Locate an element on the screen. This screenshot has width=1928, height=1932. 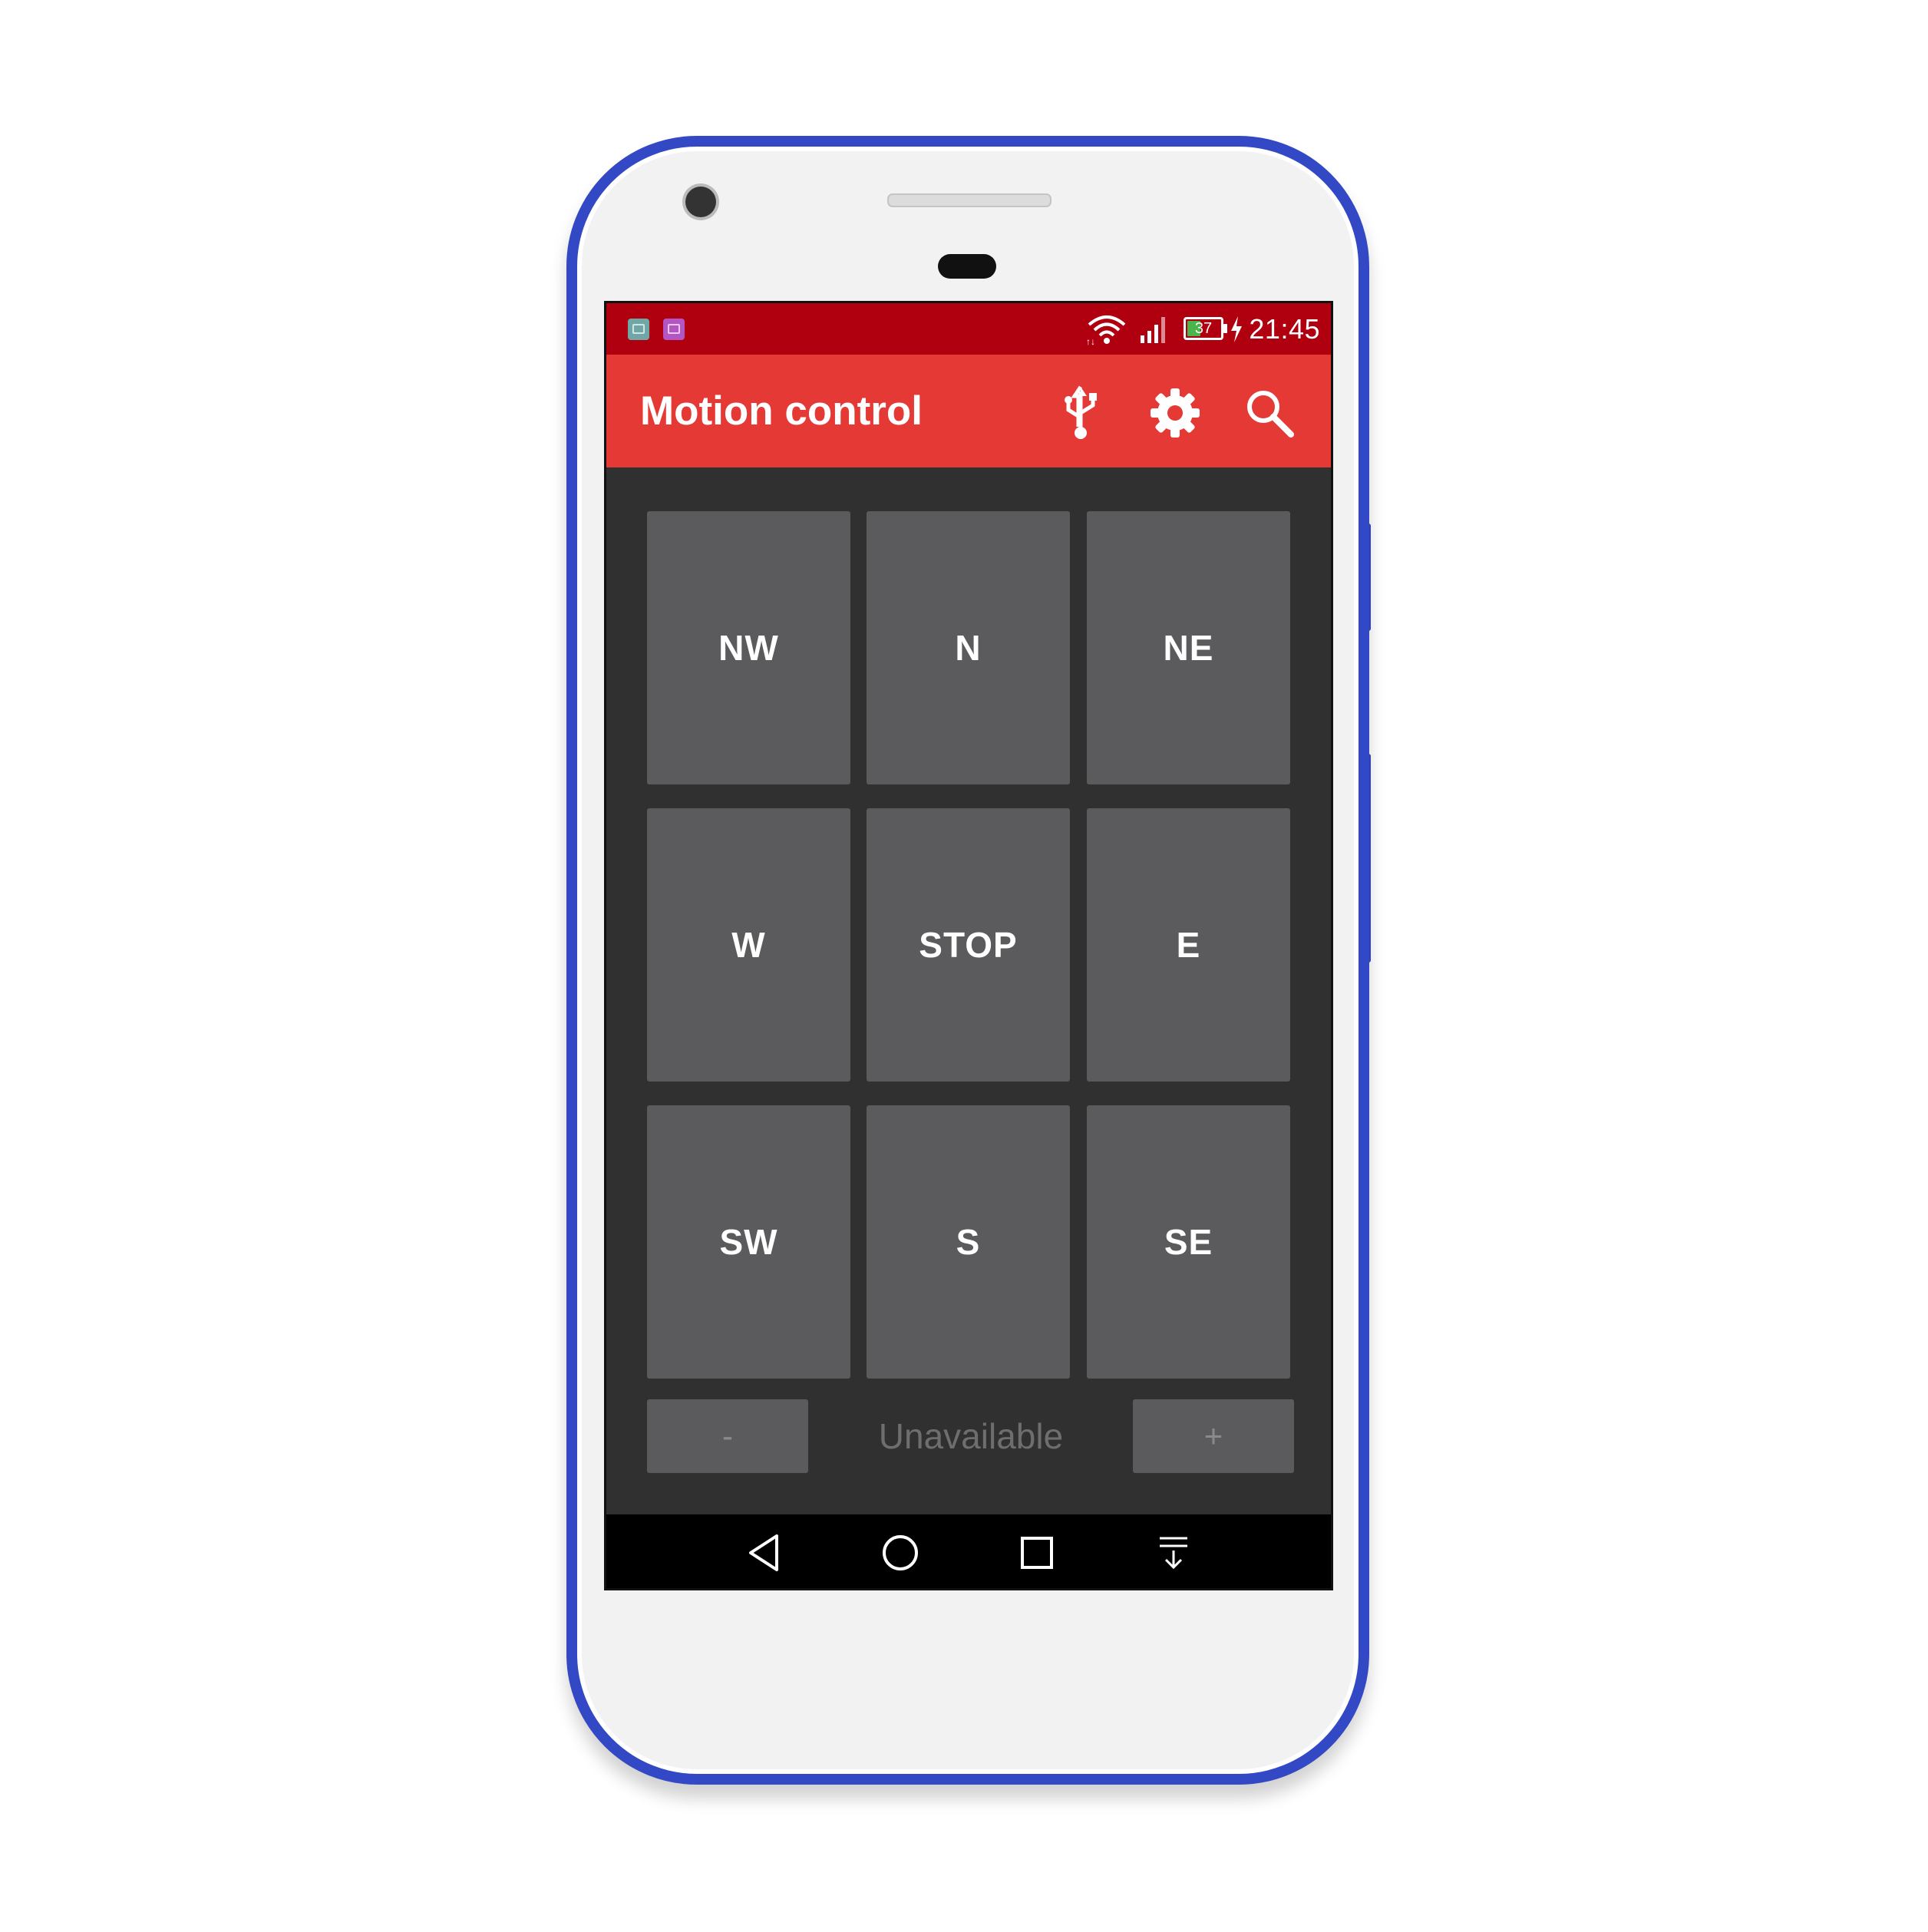
battery-icon: 37 is located at coordinates (1203, 328).